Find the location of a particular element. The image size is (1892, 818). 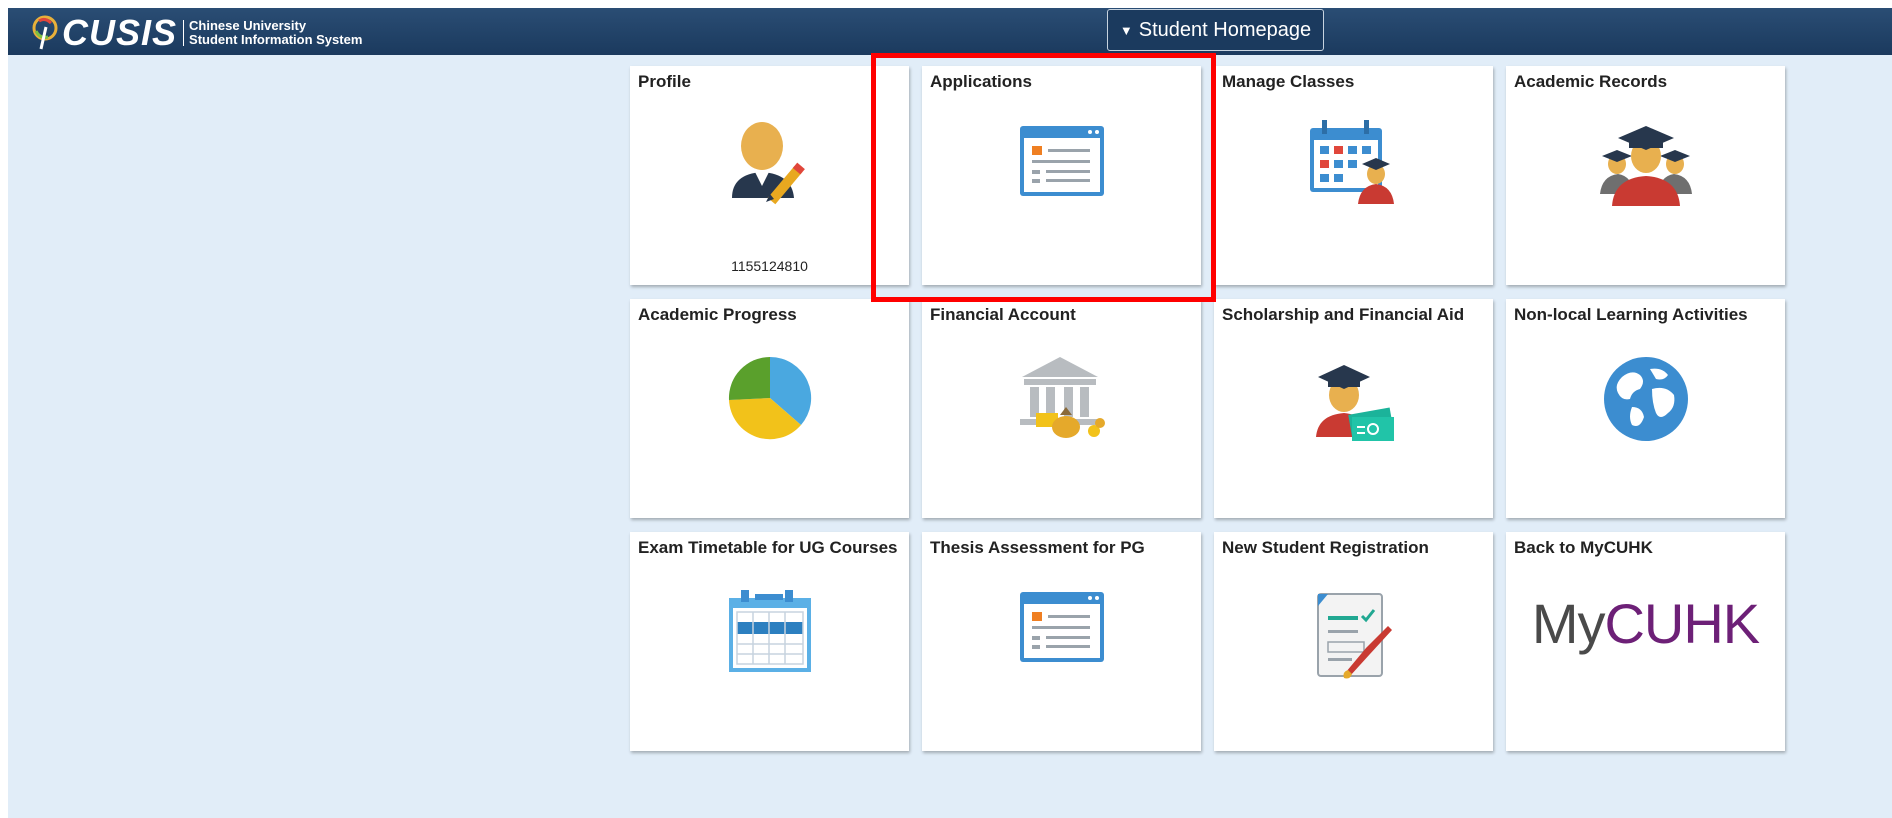

tile-title: Thesis Assessment for PG is located at coordinates (1037, 547).